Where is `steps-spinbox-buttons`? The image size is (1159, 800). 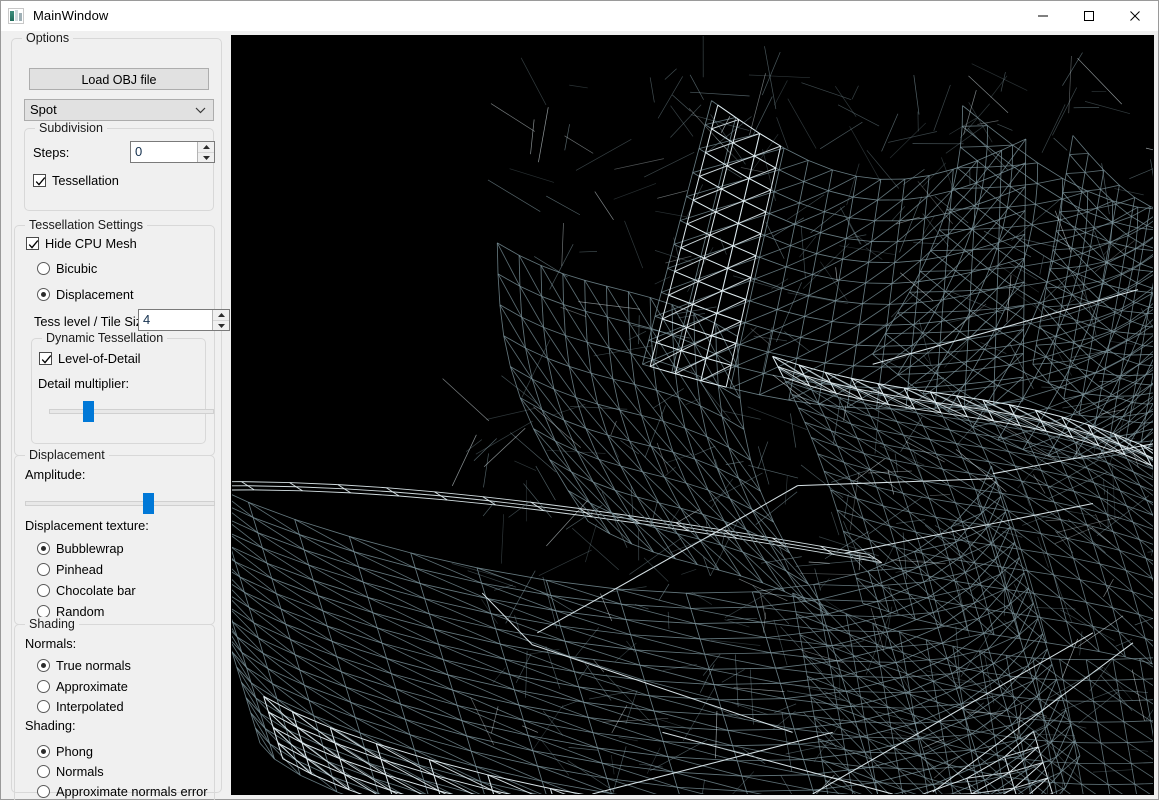
steps-spinbox-buttons is located at coordinates (205, 152).